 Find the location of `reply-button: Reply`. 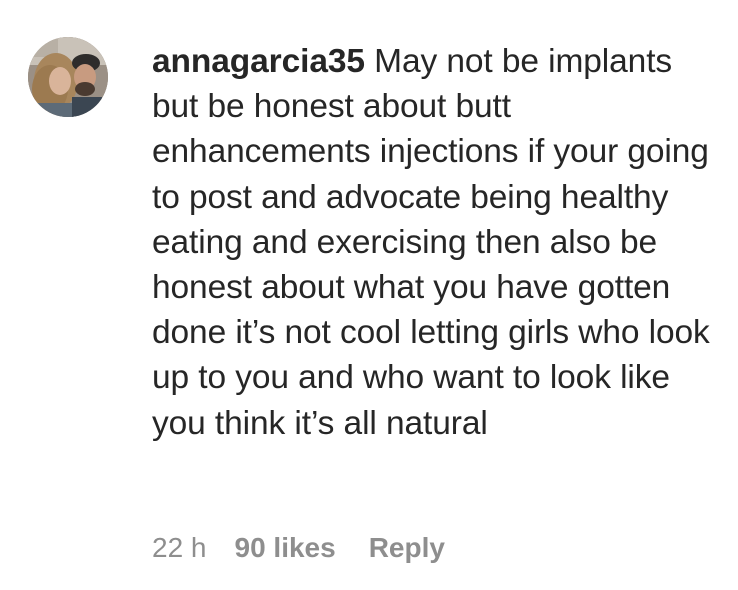

reply-button: Reply is located at coordinates (407, 548).